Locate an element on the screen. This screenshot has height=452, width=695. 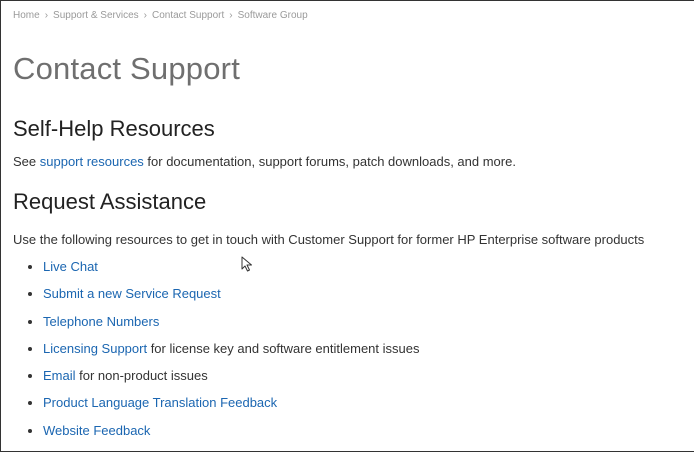
self-help-heading: Self-Help Resources is located at coordinates (114, 128).